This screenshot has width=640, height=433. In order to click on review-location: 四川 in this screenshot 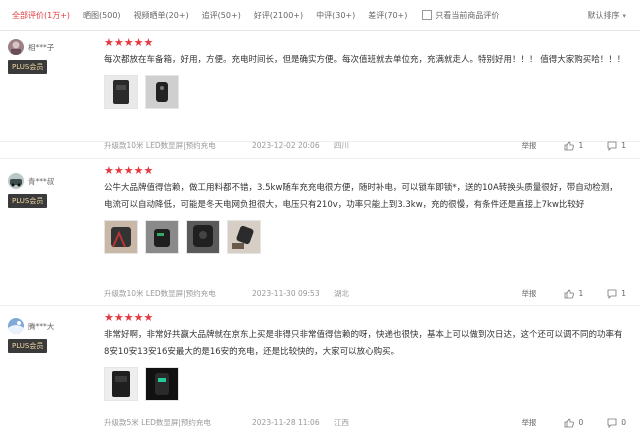, I will do `click(341, 145)`.